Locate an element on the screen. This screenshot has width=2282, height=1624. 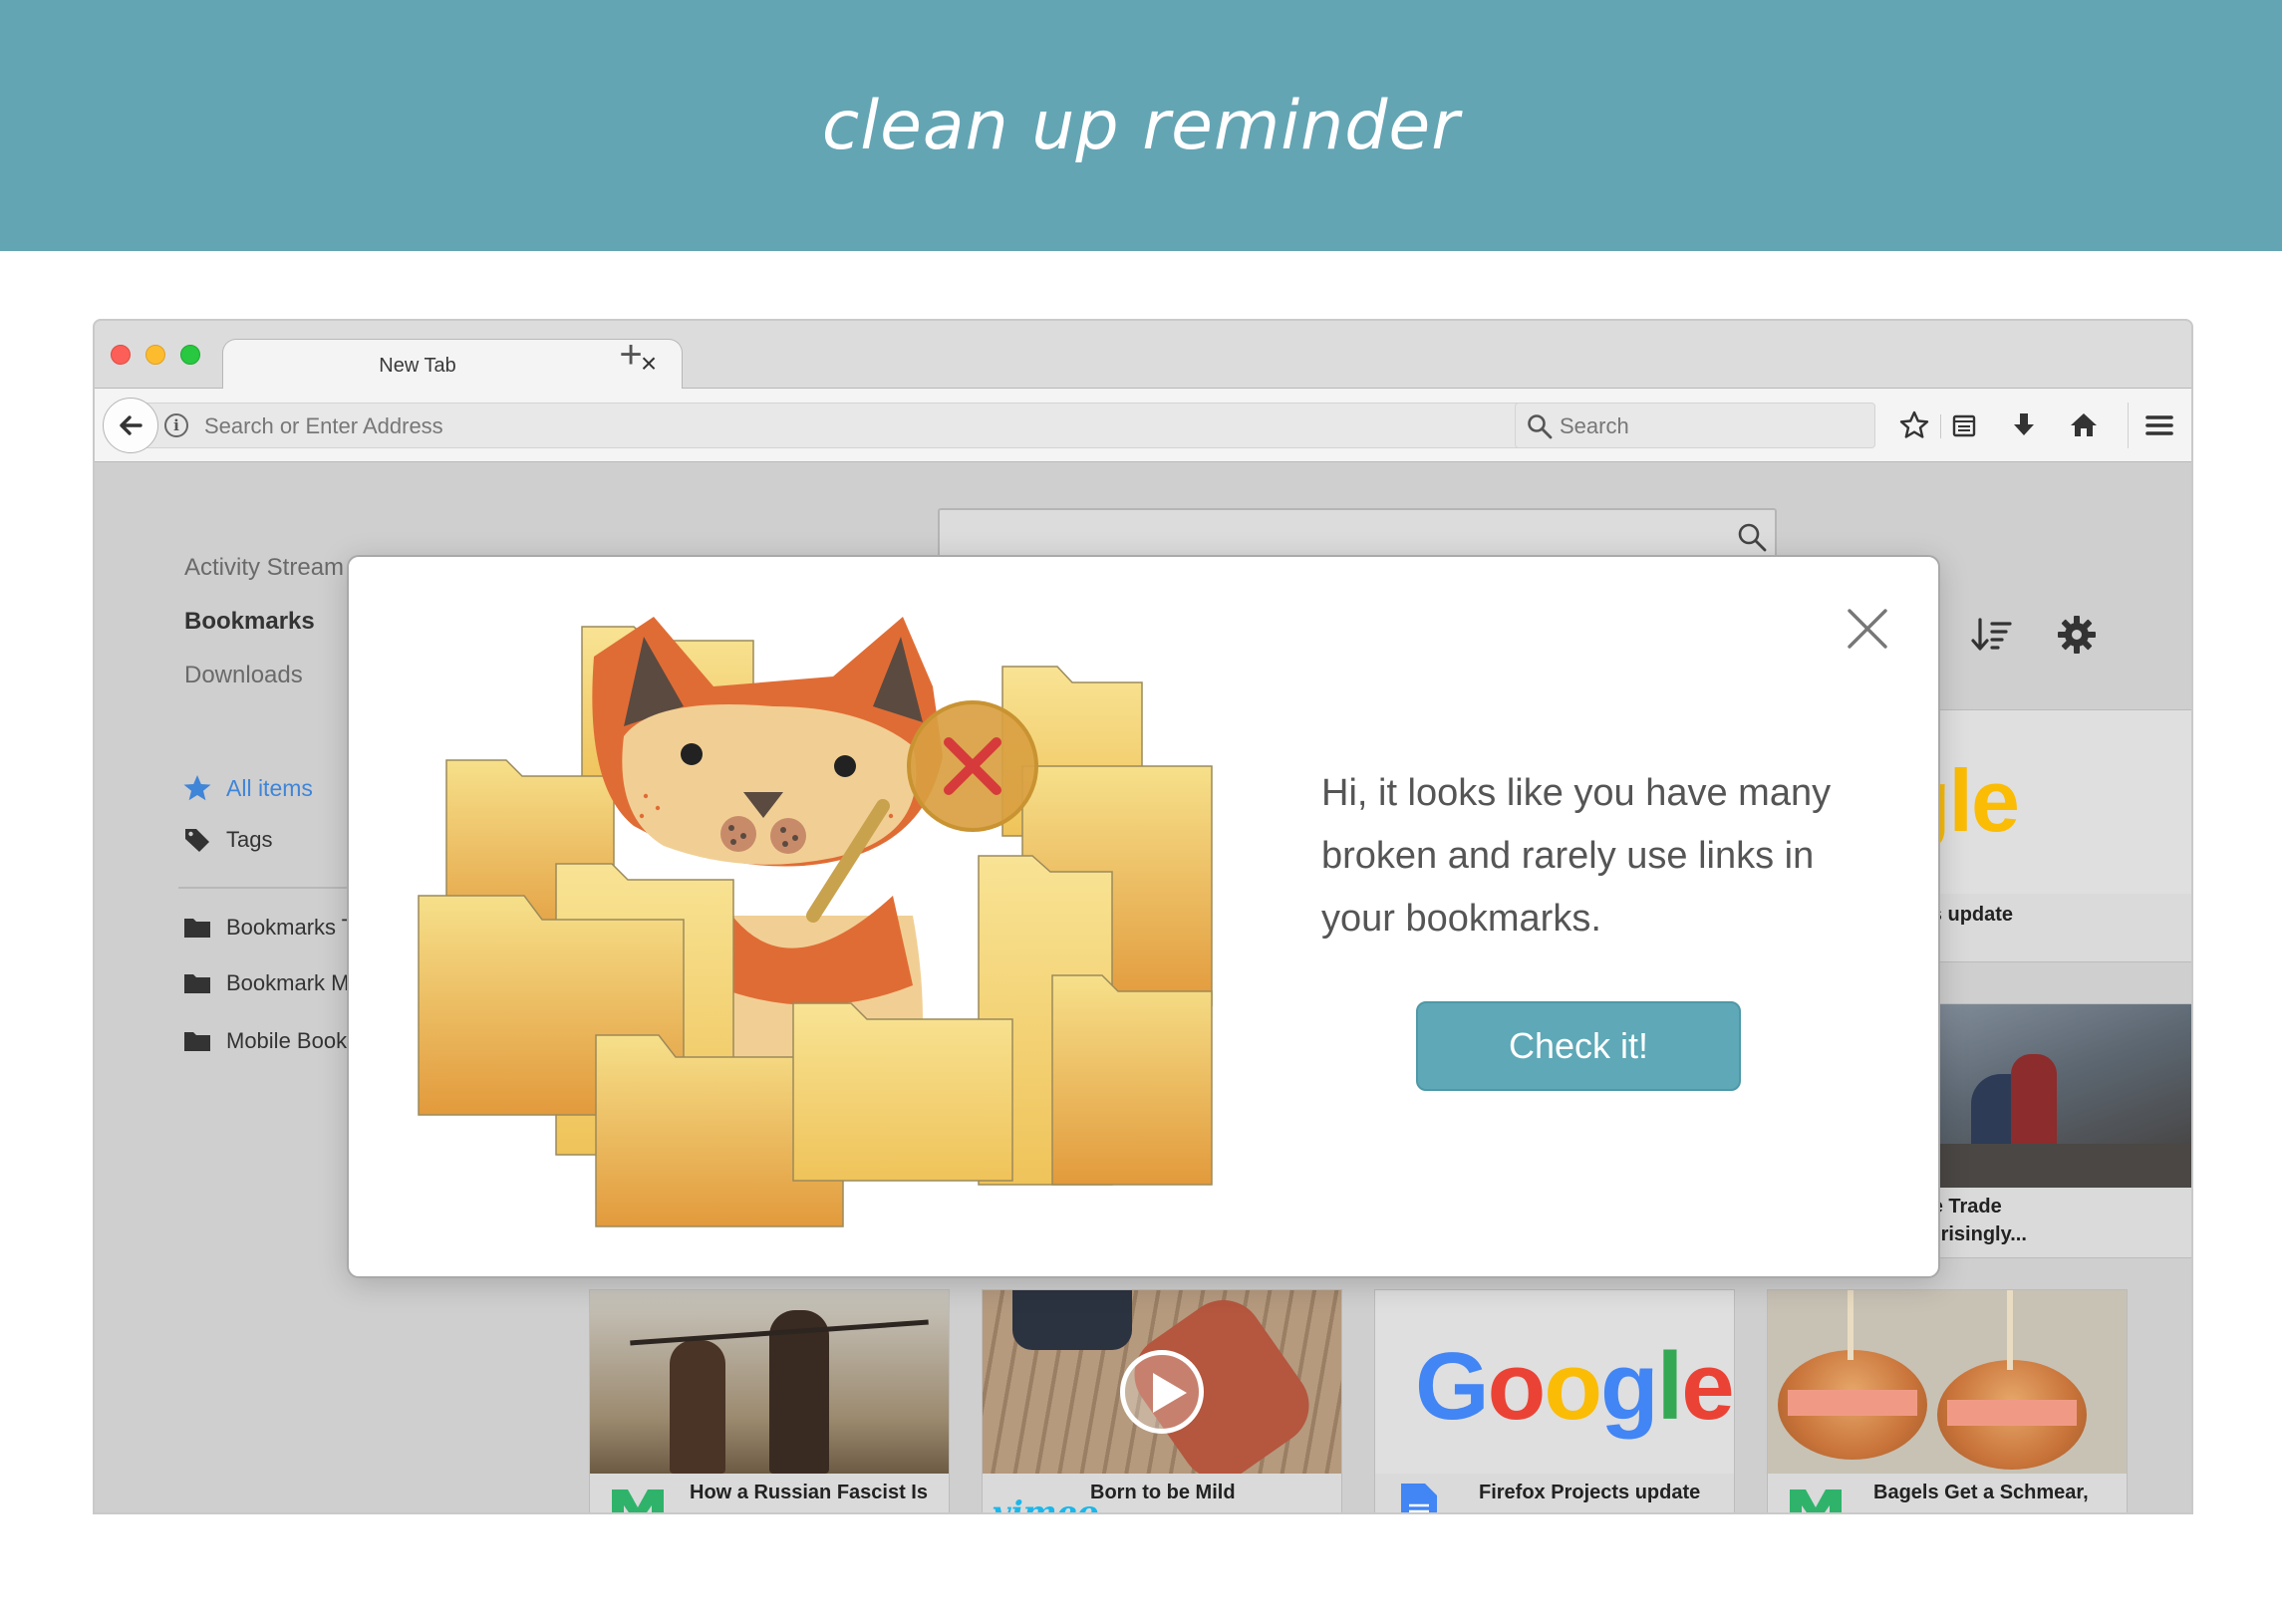
bookmark-star-icon is located at coordinates (1914, 425).